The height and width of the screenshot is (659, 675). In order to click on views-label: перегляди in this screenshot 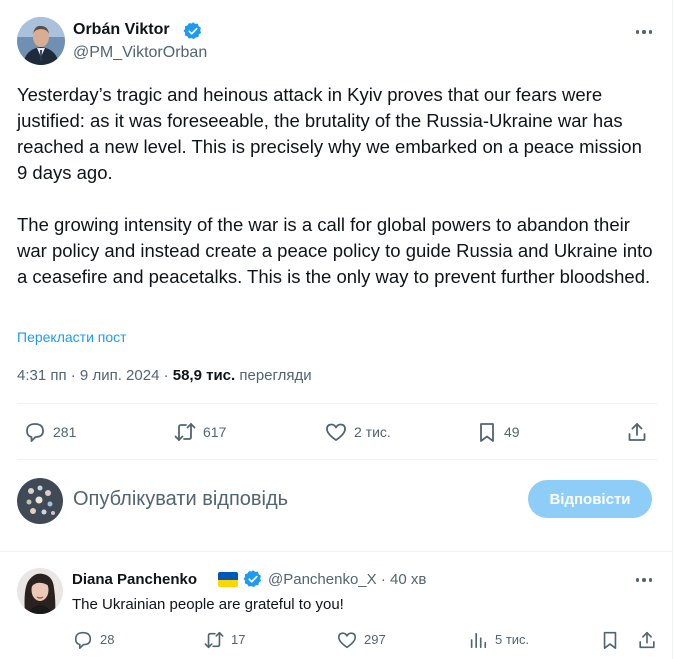, I will do `click(275, 375)`.